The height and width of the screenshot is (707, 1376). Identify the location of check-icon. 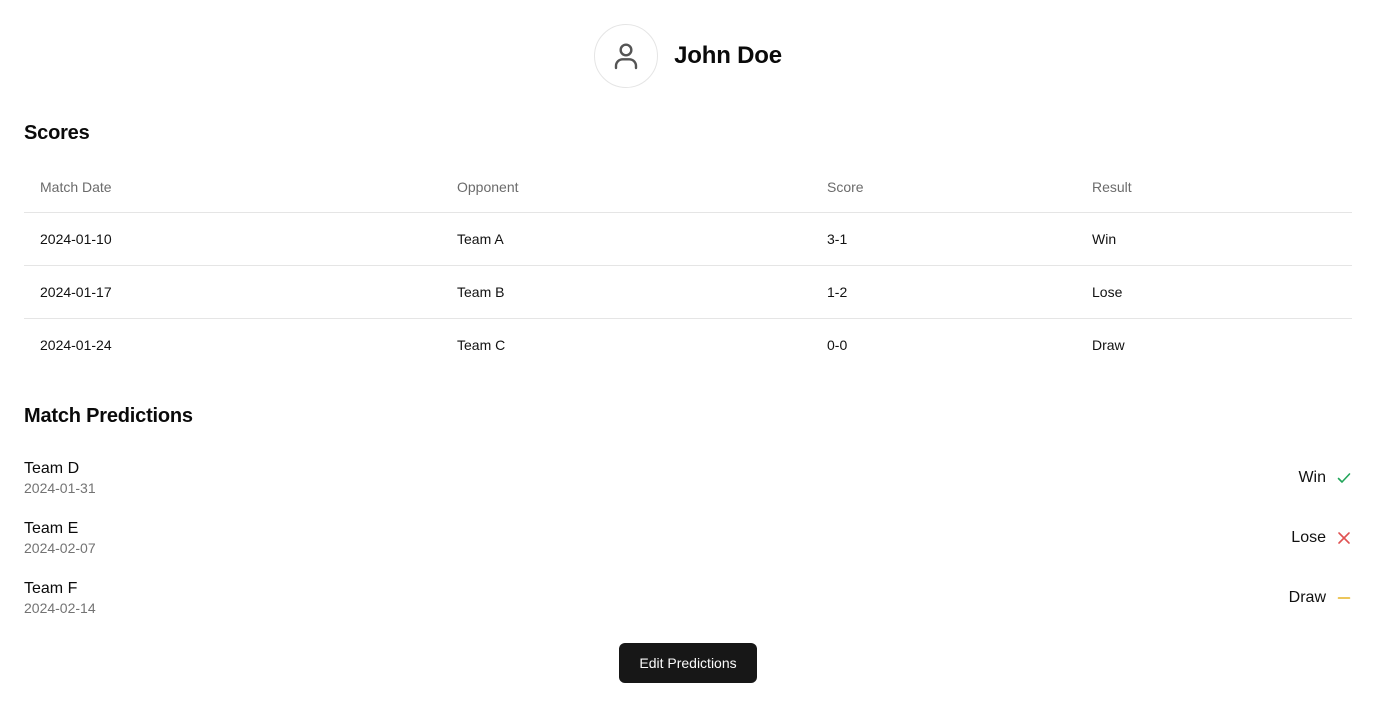
(1344, 478).